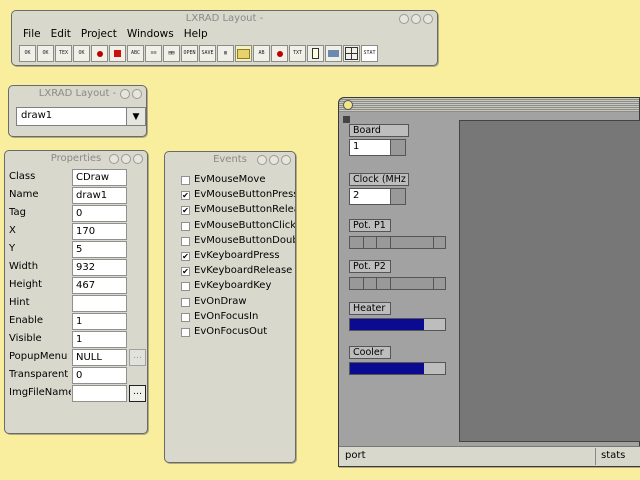 The width and height of the screenshot is (640, 480). Describe the element at coordinates (99, 177) in the screenshot. I see `property-value: CDraw` at that location.